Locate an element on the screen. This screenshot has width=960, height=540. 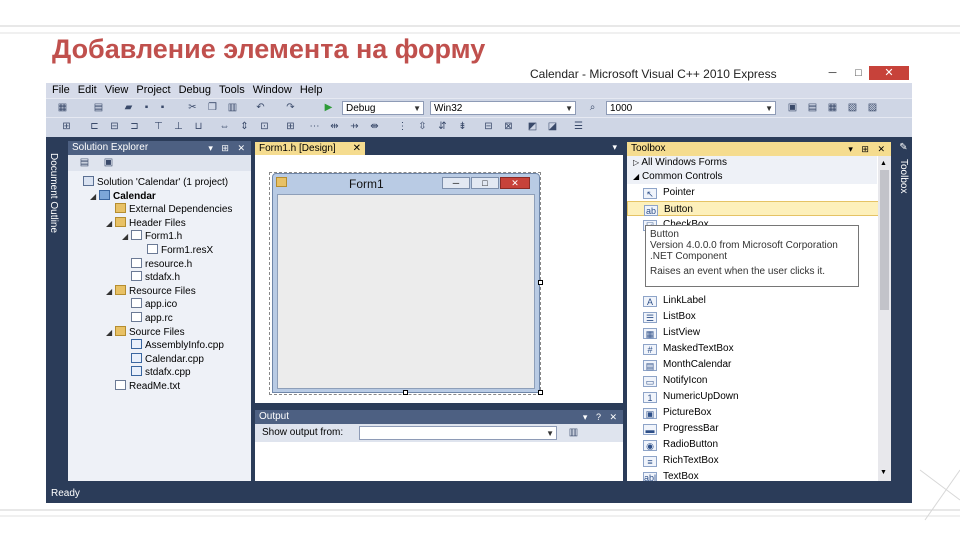
align-rights-icon: ⊐ is located at coordinates (134, 127).